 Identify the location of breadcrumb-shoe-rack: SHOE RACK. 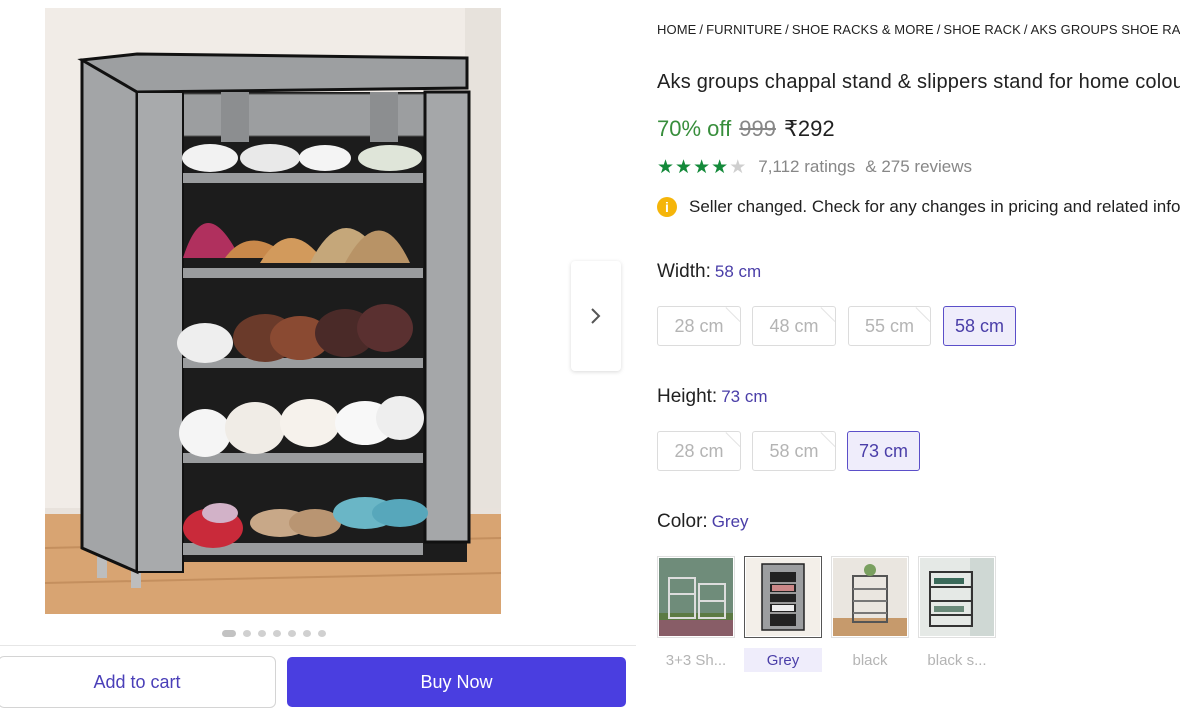
(981, 29).